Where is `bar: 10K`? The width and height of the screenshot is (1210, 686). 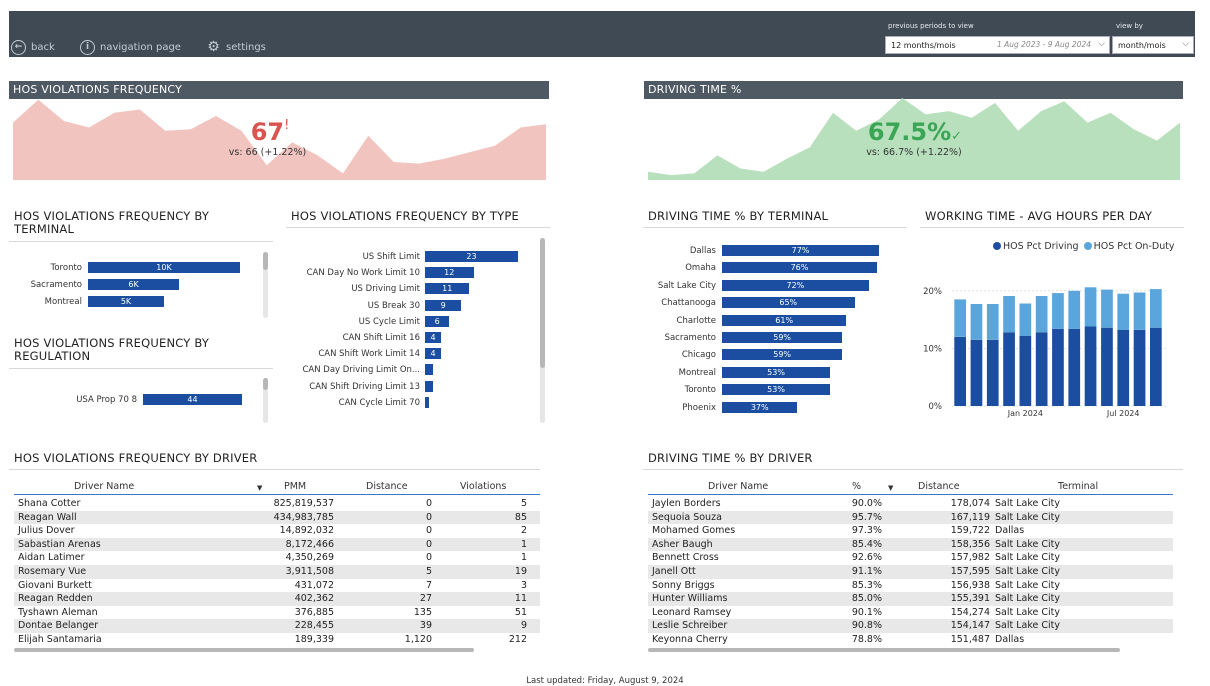 bar: 10K is located at coordinates (164, 267).